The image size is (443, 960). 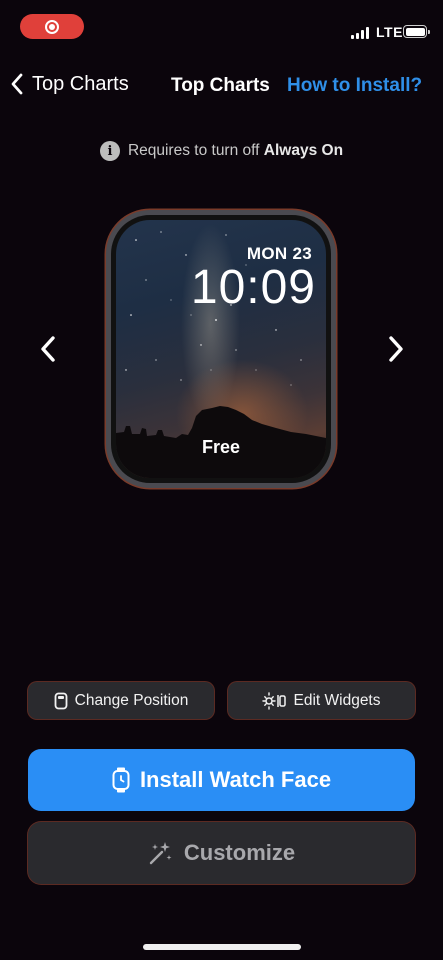 I want to click on status-bar: LTE, so click(x=221, y=30).